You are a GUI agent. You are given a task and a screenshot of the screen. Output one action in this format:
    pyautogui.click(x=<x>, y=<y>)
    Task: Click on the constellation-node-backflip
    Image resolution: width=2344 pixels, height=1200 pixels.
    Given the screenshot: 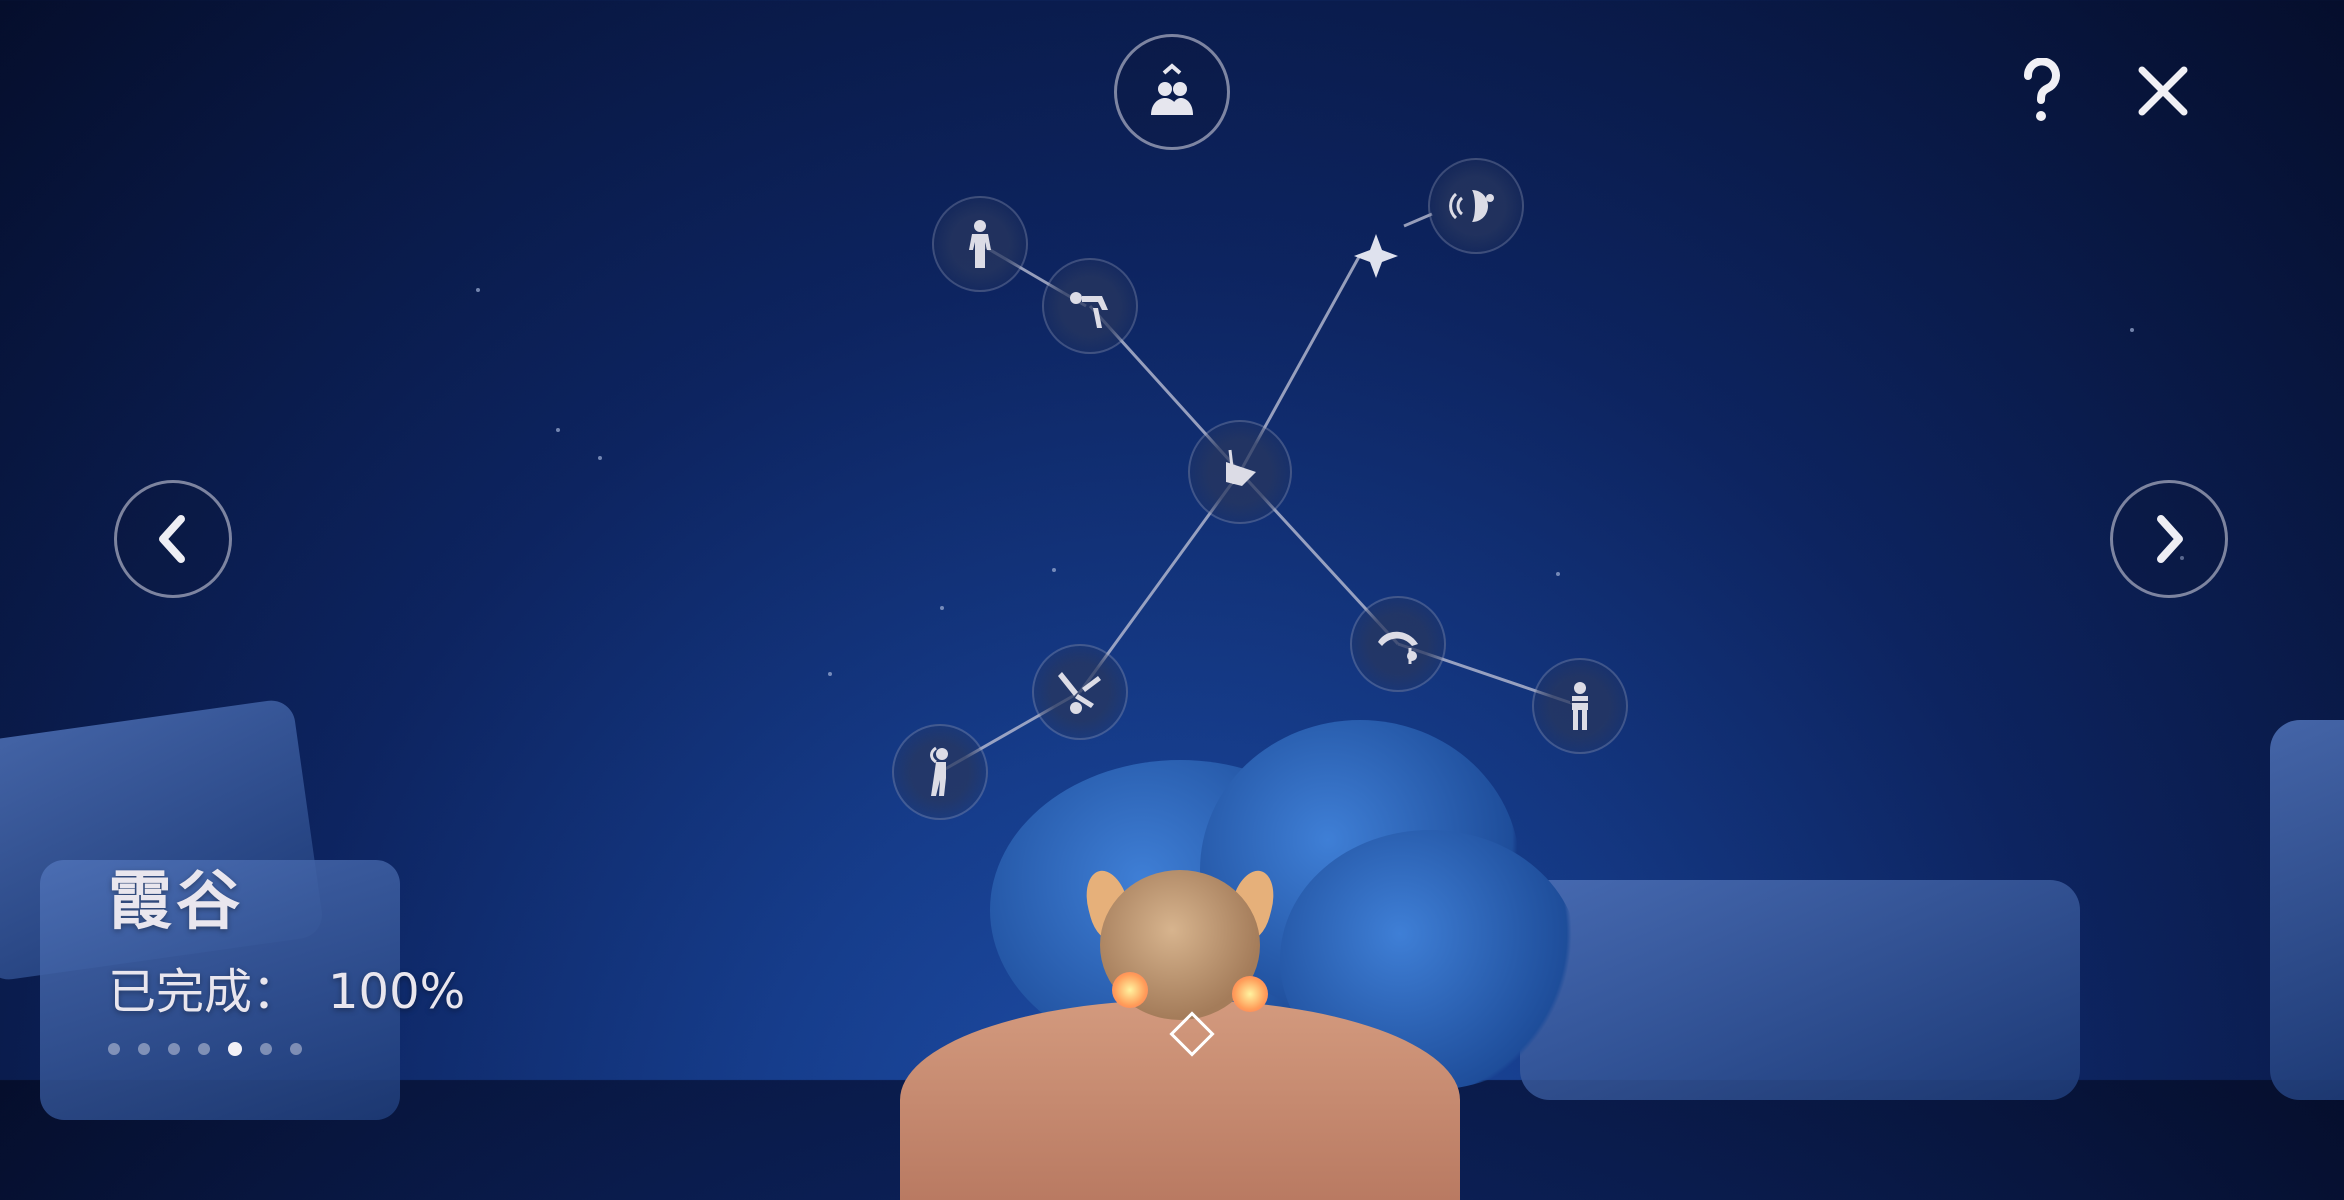 What is the action you would take?
    pyautogui.click(x=1398, y=644)
    